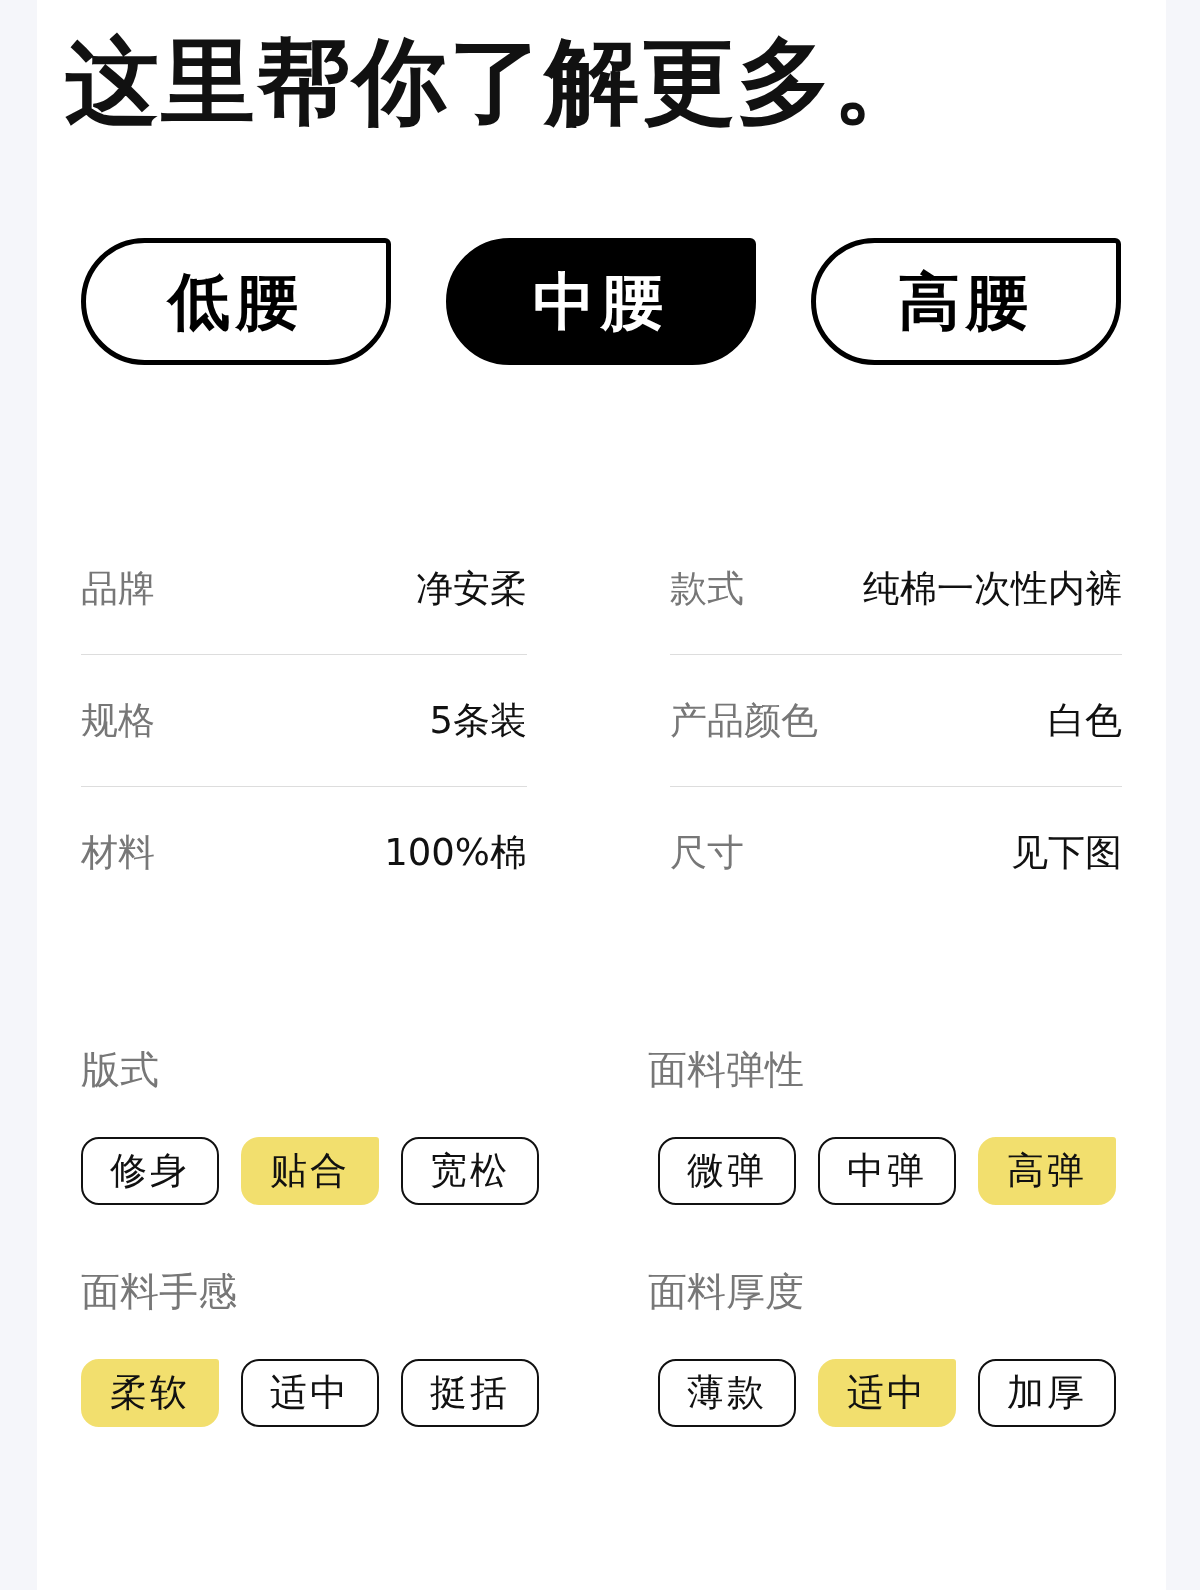  What do you see at coordinates (471, 588) in the screenshot?
I see `spec-value: 净安柔` at bounding box center [471, 588].